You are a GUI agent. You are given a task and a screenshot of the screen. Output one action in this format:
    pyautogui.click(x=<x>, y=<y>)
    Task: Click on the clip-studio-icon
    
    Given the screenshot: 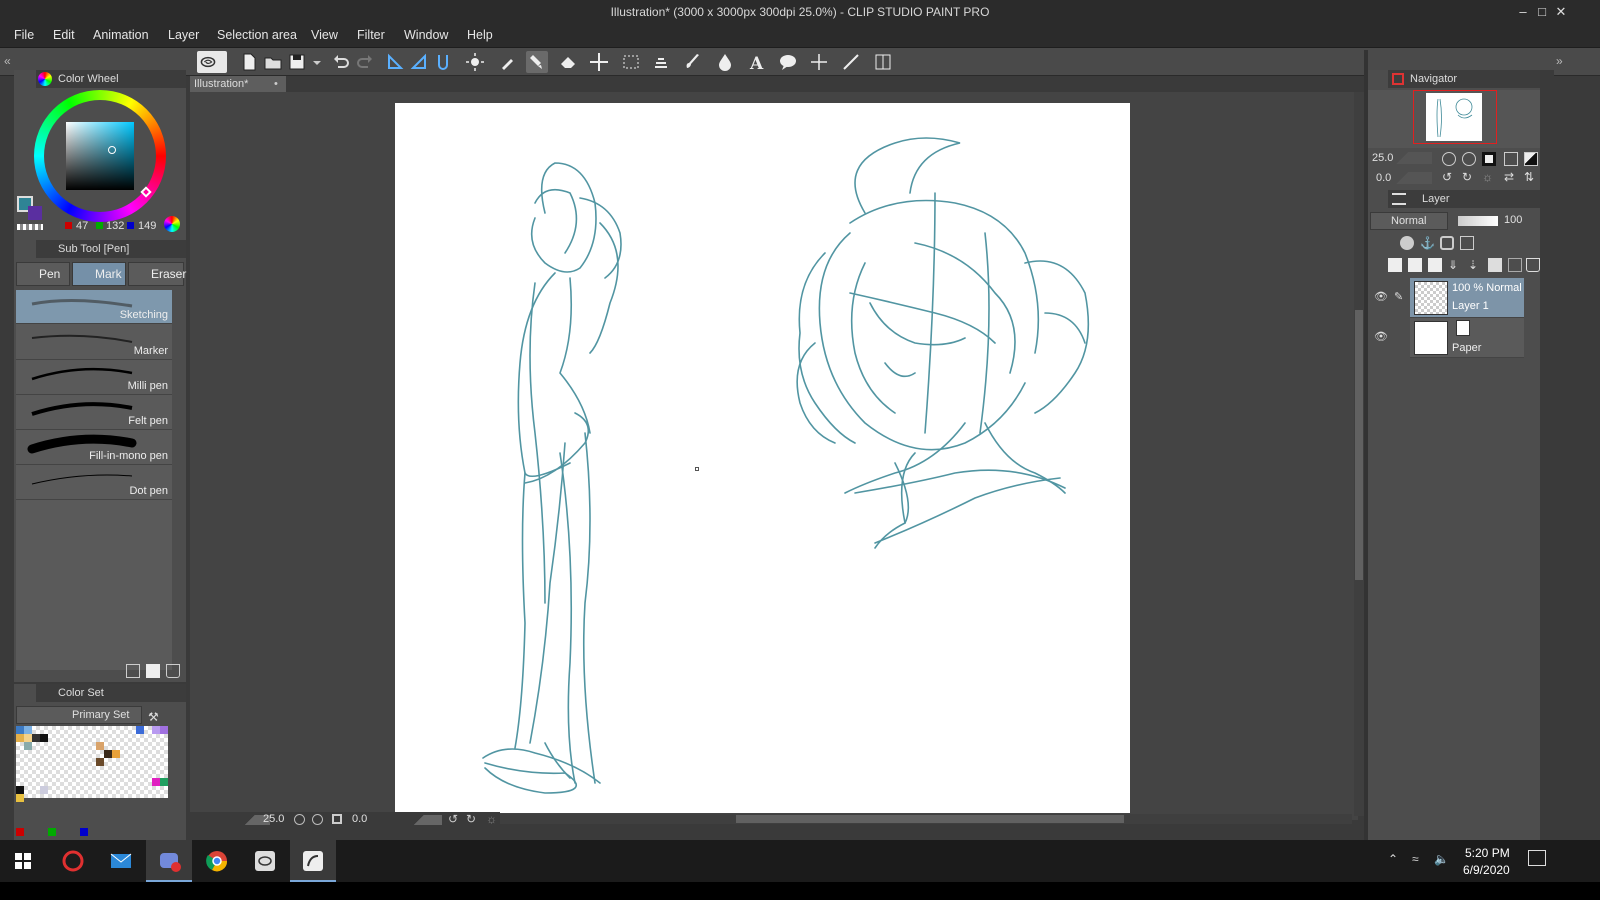 What is the action you would take?
    pyautogui.click(x=212, y=62)
    